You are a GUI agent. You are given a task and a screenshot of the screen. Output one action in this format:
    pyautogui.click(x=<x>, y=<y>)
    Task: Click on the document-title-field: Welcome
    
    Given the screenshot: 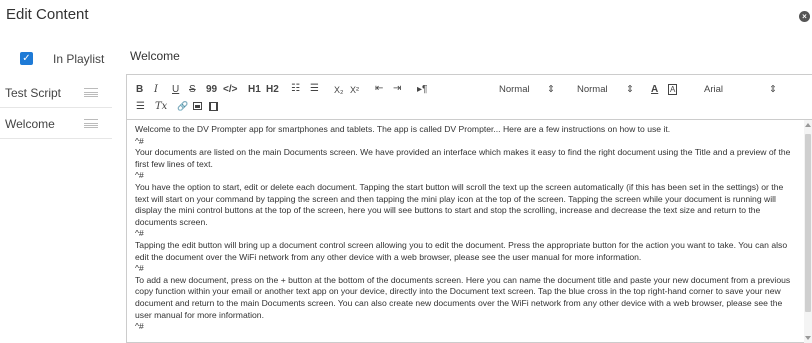 What is the action you would take?
    pyautogui.click(x=155, y=56)
    